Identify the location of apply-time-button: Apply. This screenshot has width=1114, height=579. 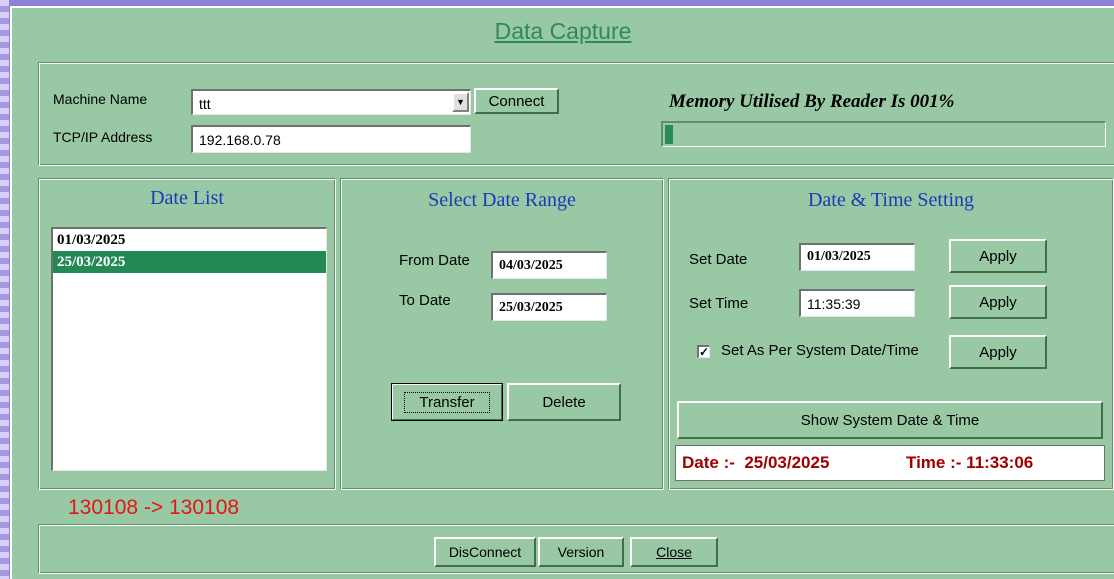
(998, 302).